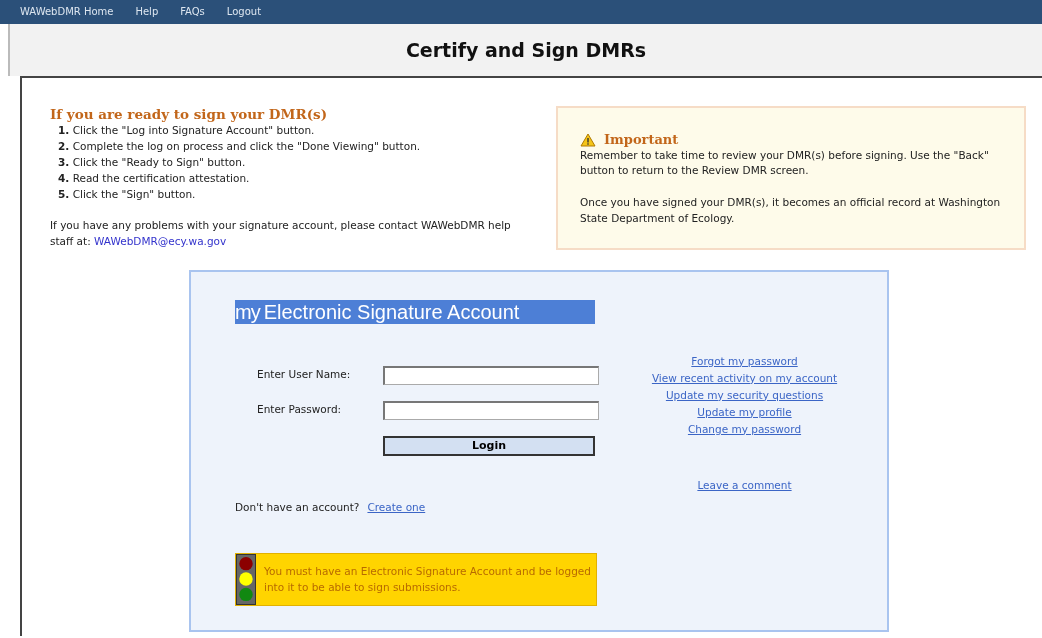  Describe the element at coordinates (147, 12) in the screenshot. I see `nav-link-item: Help` at that location.